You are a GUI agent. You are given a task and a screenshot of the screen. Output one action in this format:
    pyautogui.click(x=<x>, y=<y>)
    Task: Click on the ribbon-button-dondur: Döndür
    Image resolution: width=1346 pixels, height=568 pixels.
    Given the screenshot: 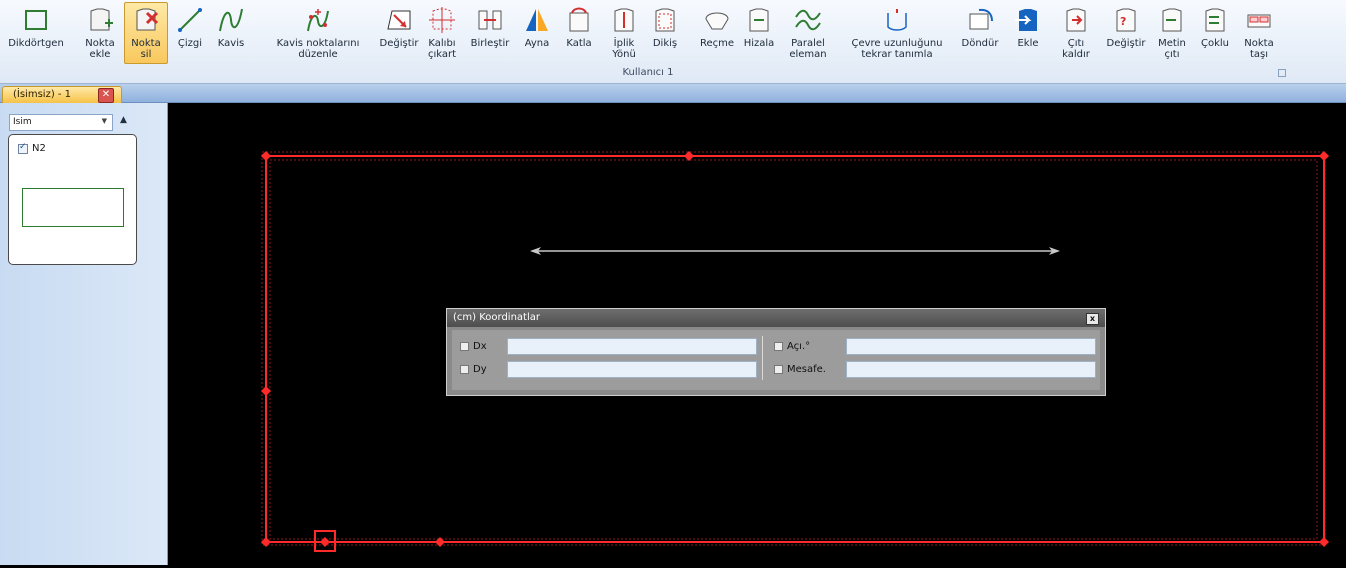 What is the action you would take?
    pyautogui.click(x=980, y=33)
    